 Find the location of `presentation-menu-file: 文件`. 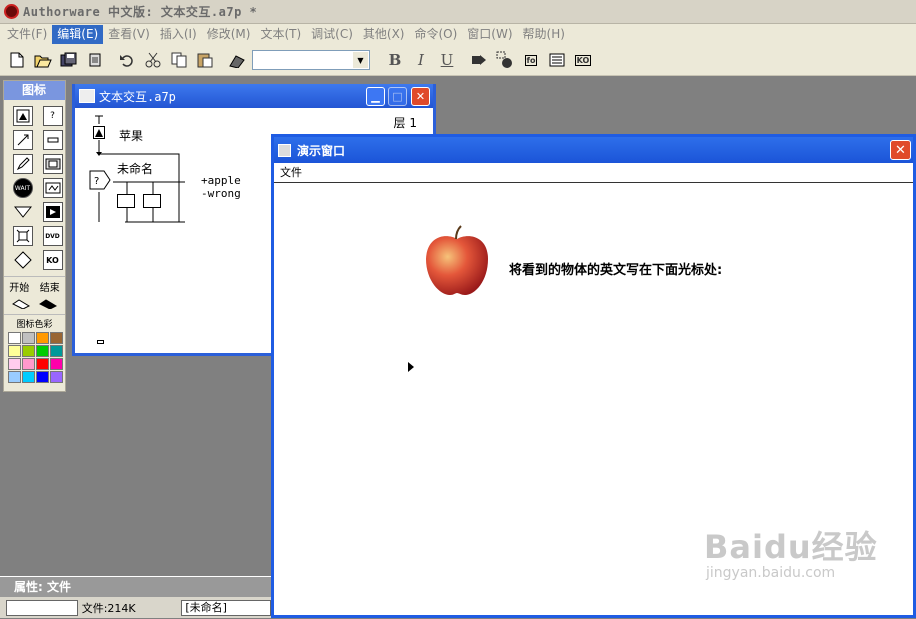

presentation-menu-file: 文件 is located at coordinates (291, 172).